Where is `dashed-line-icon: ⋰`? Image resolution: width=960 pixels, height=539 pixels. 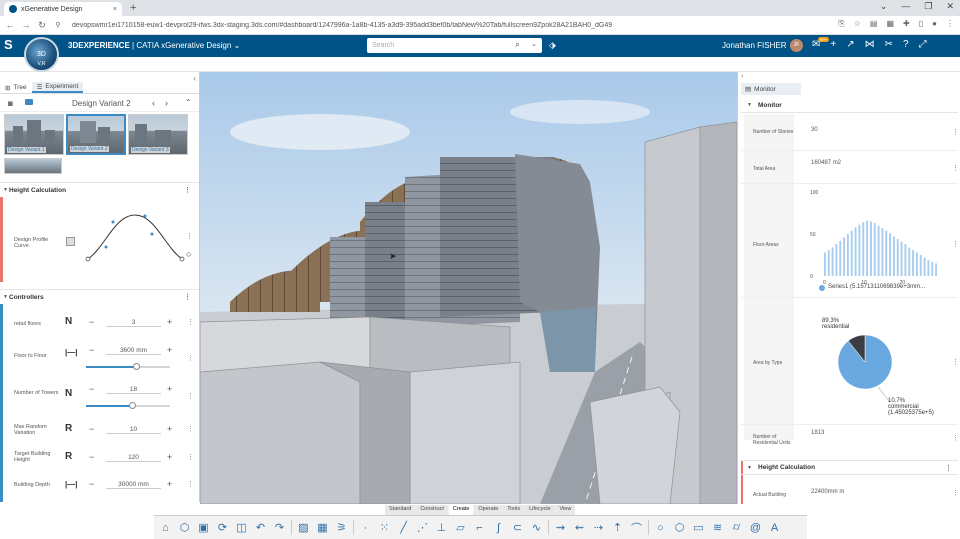 dashed-line-icon: ⋰ is located at coordinates (422, 527).